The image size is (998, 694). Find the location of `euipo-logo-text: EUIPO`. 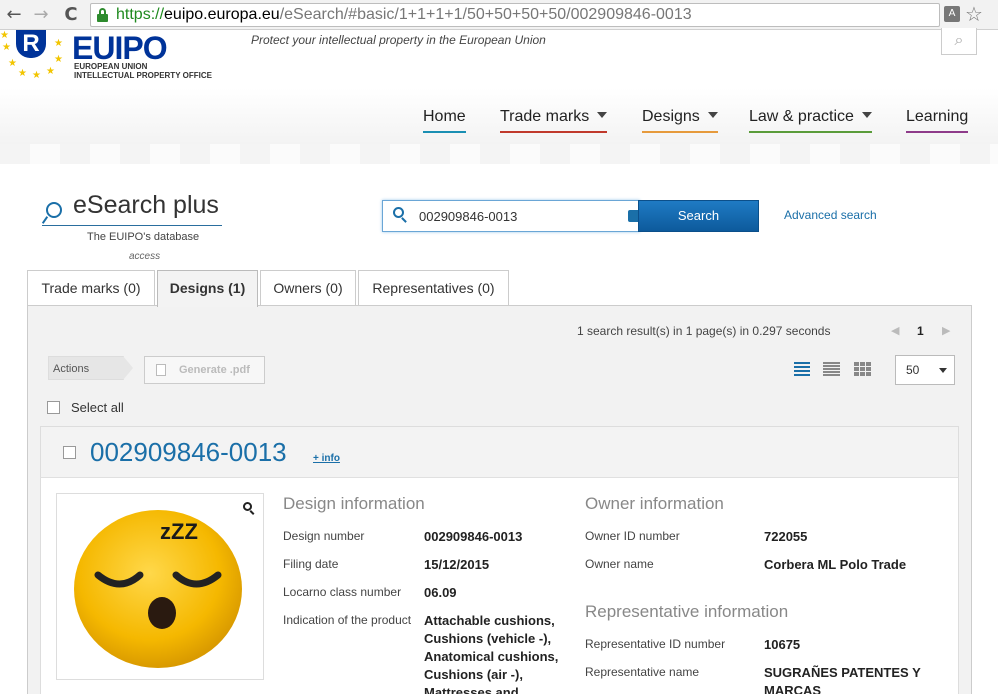

euipo-logo-text: EUIPO is located at coordinates (120, 48).